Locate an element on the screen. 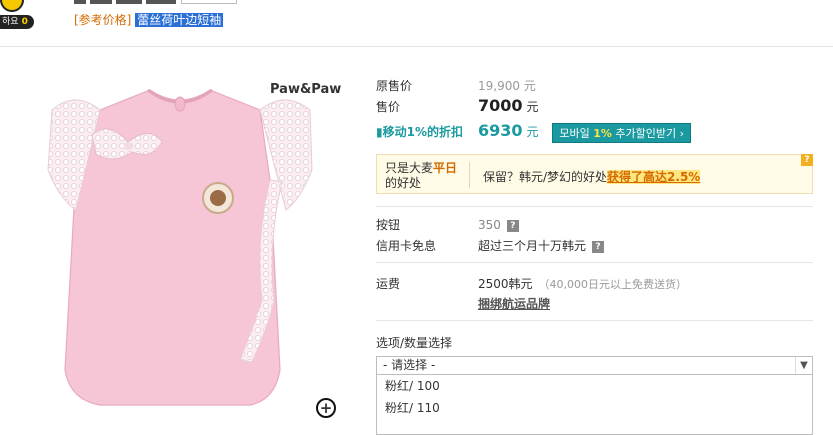 The image size is (833, 435). shipping-row: 运费 2500韩元 （40,000日元以上免费送货） is located at coordinates (531, 283).